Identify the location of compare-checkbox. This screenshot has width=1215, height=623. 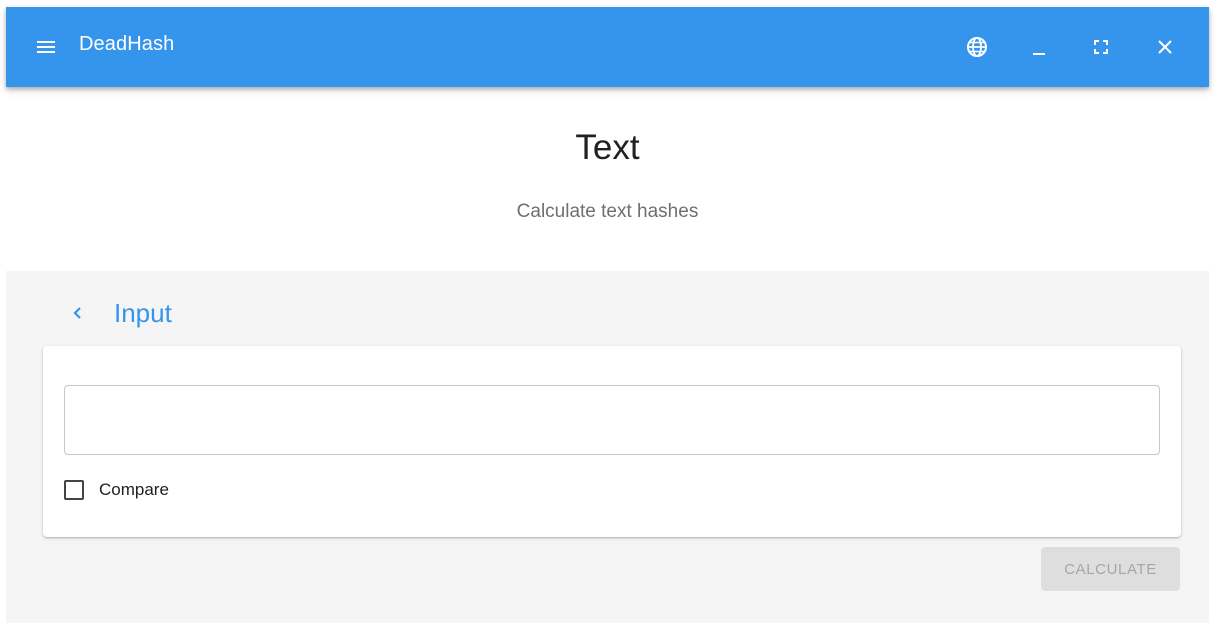
(74, 490).